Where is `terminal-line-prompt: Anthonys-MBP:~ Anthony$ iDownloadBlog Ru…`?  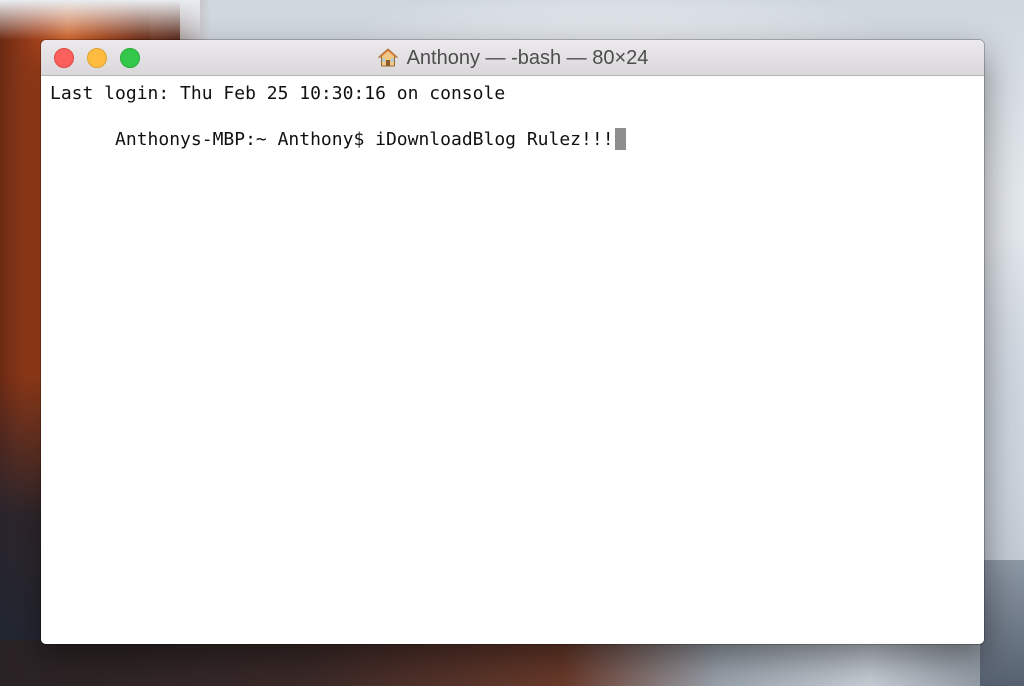
terminal-line-prompt: Anthonys-MBP:~ Anthony$ iDownloadBlog Ru… is located at coordinates (517, 127).